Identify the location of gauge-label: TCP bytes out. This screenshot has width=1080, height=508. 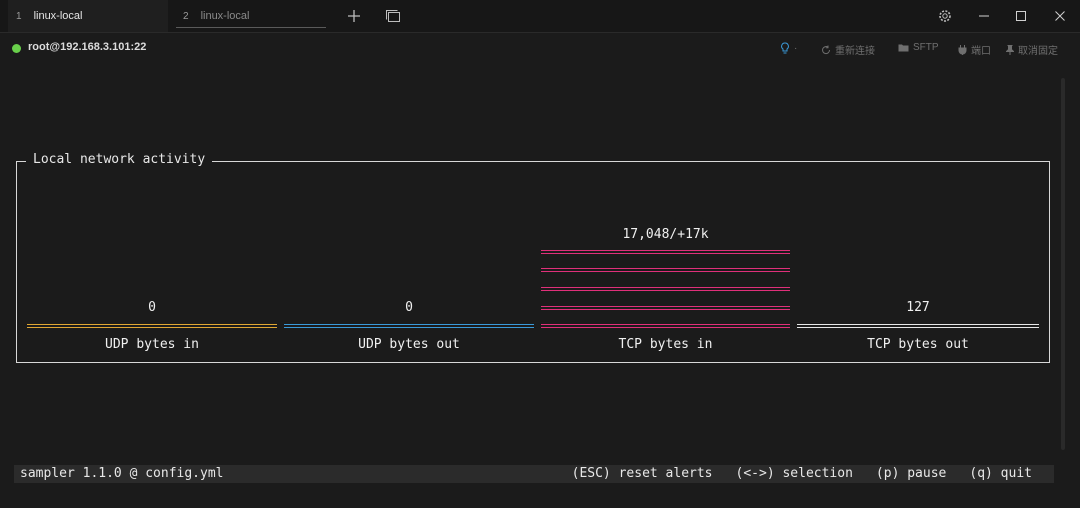
(918, 344).